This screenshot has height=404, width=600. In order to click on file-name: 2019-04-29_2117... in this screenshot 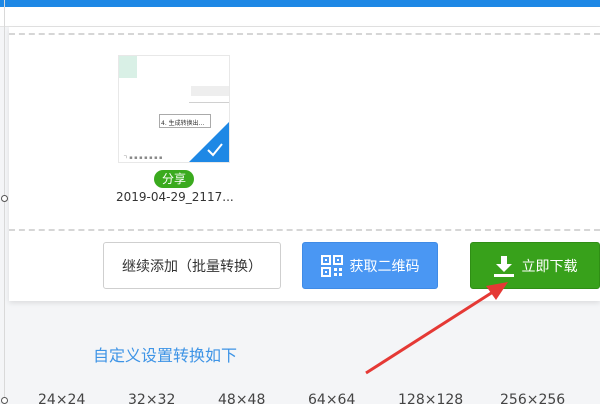, I will do `click(175, 197)`.